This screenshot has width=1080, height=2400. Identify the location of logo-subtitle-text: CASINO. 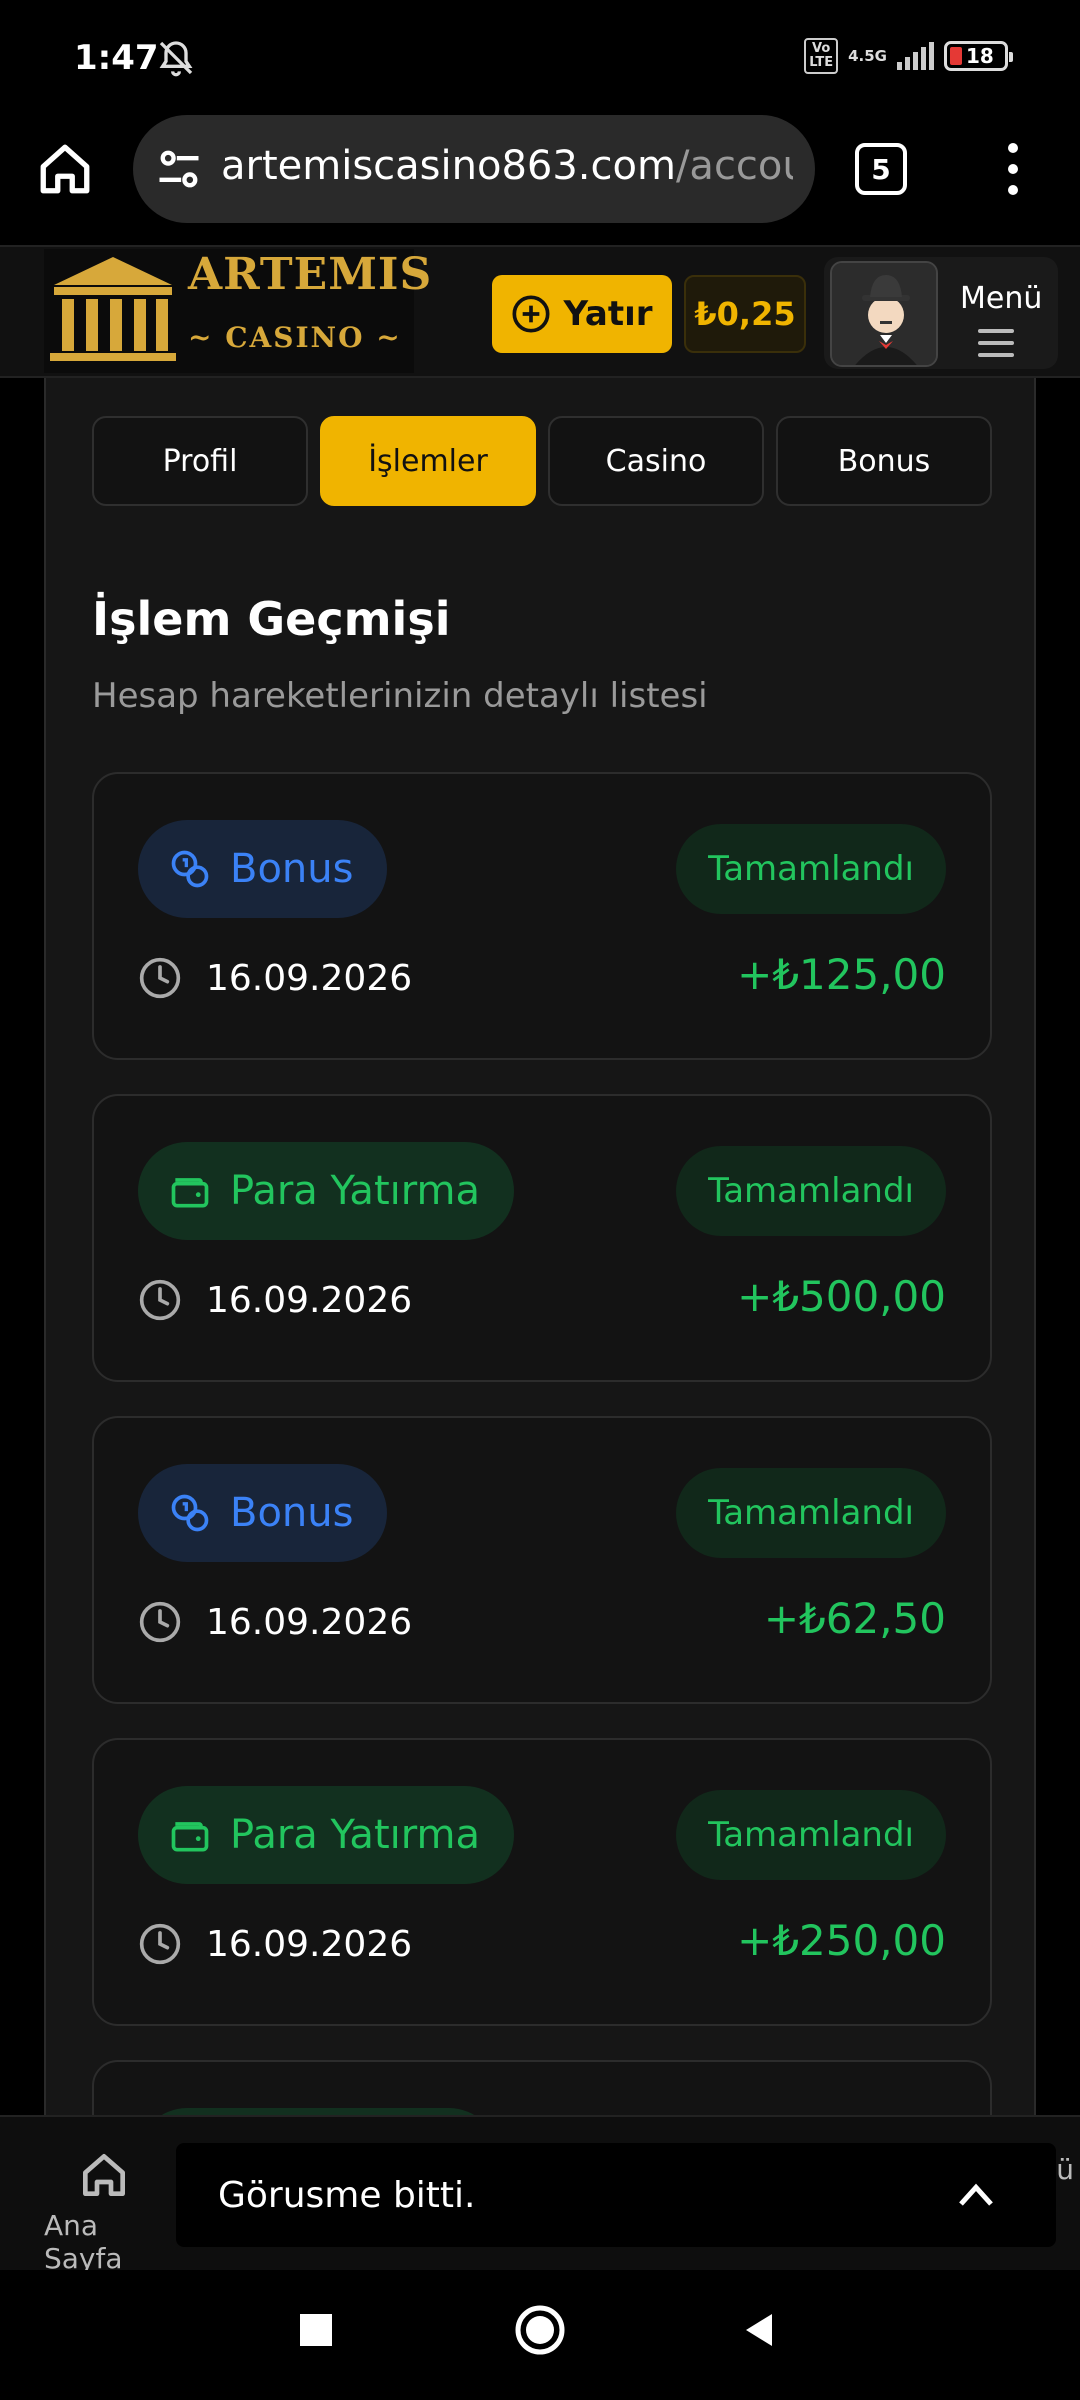
(295, 337).